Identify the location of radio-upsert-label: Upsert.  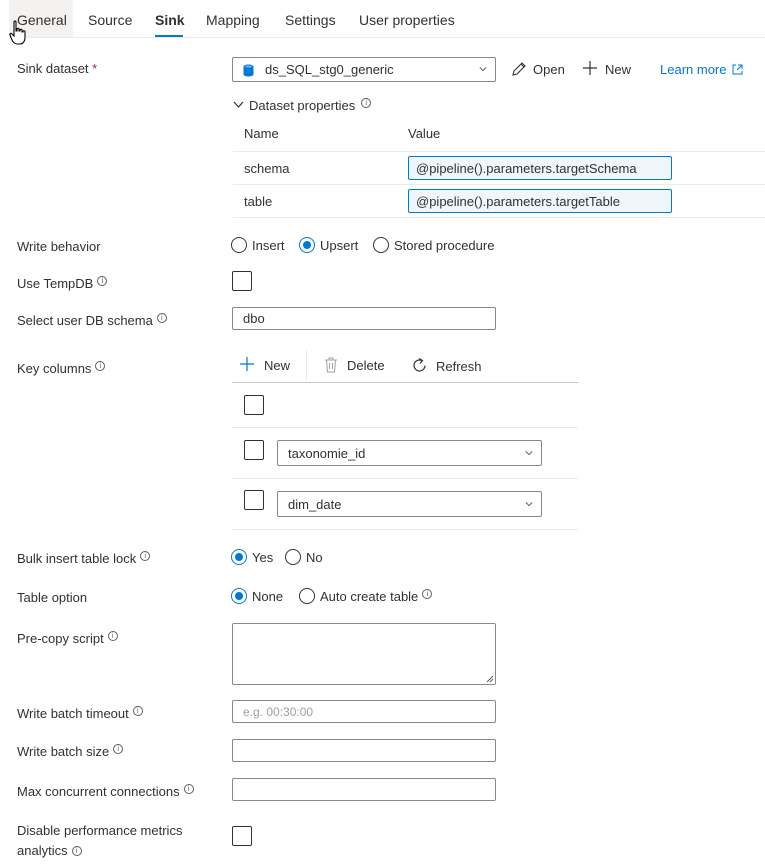
(339, 245).